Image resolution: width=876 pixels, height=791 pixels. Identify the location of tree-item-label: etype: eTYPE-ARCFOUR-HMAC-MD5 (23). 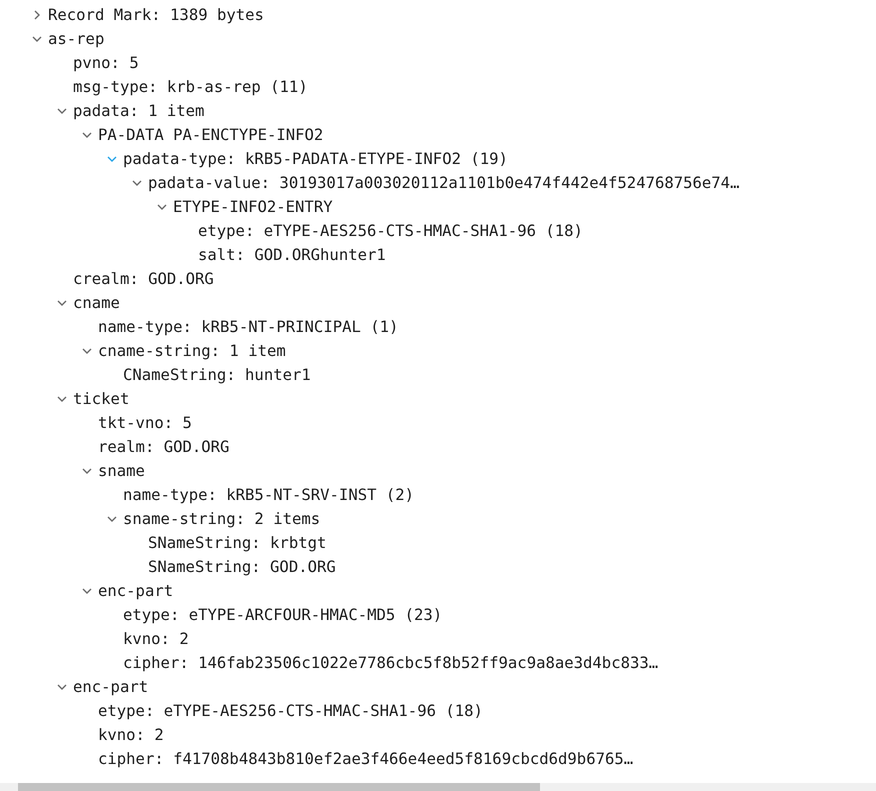
(282, 615).